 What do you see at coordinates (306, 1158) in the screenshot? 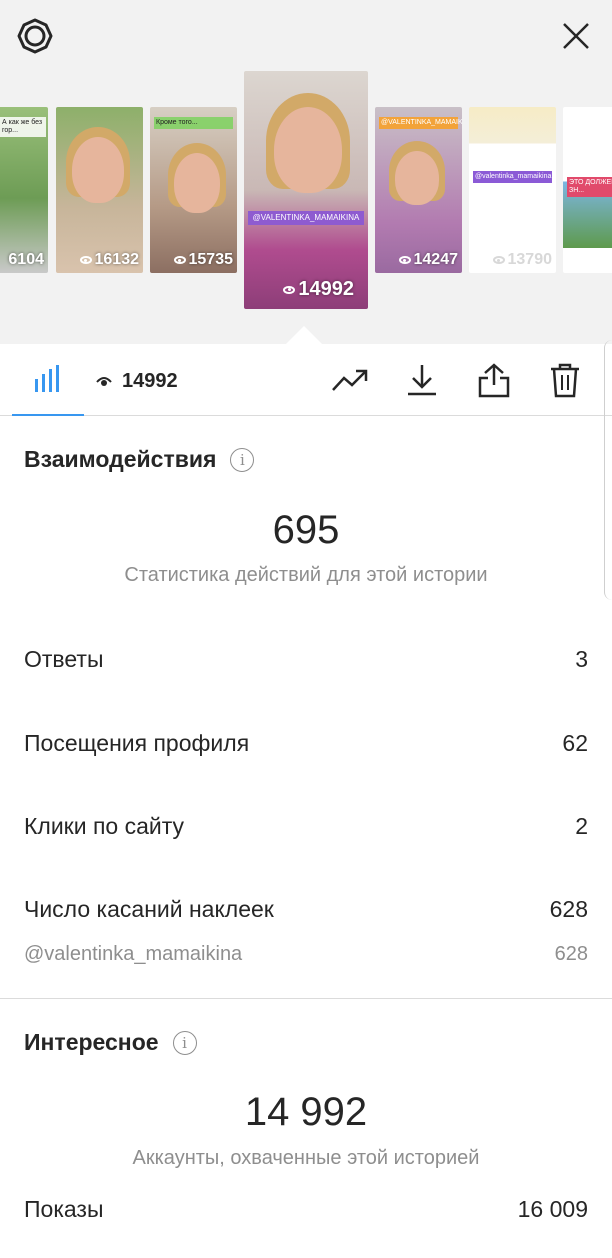
I see `discovery-subtitle: Аккаунты, охваченные этой историей` at bounding box center [306, 1158].